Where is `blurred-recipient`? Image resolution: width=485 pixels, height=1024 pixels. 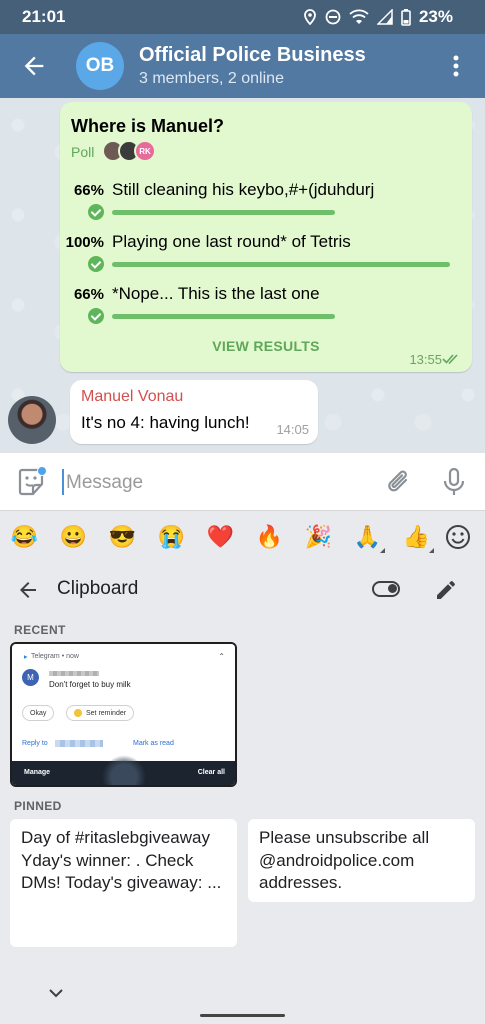 blurred-recipient is located at coordinates (79, 743).